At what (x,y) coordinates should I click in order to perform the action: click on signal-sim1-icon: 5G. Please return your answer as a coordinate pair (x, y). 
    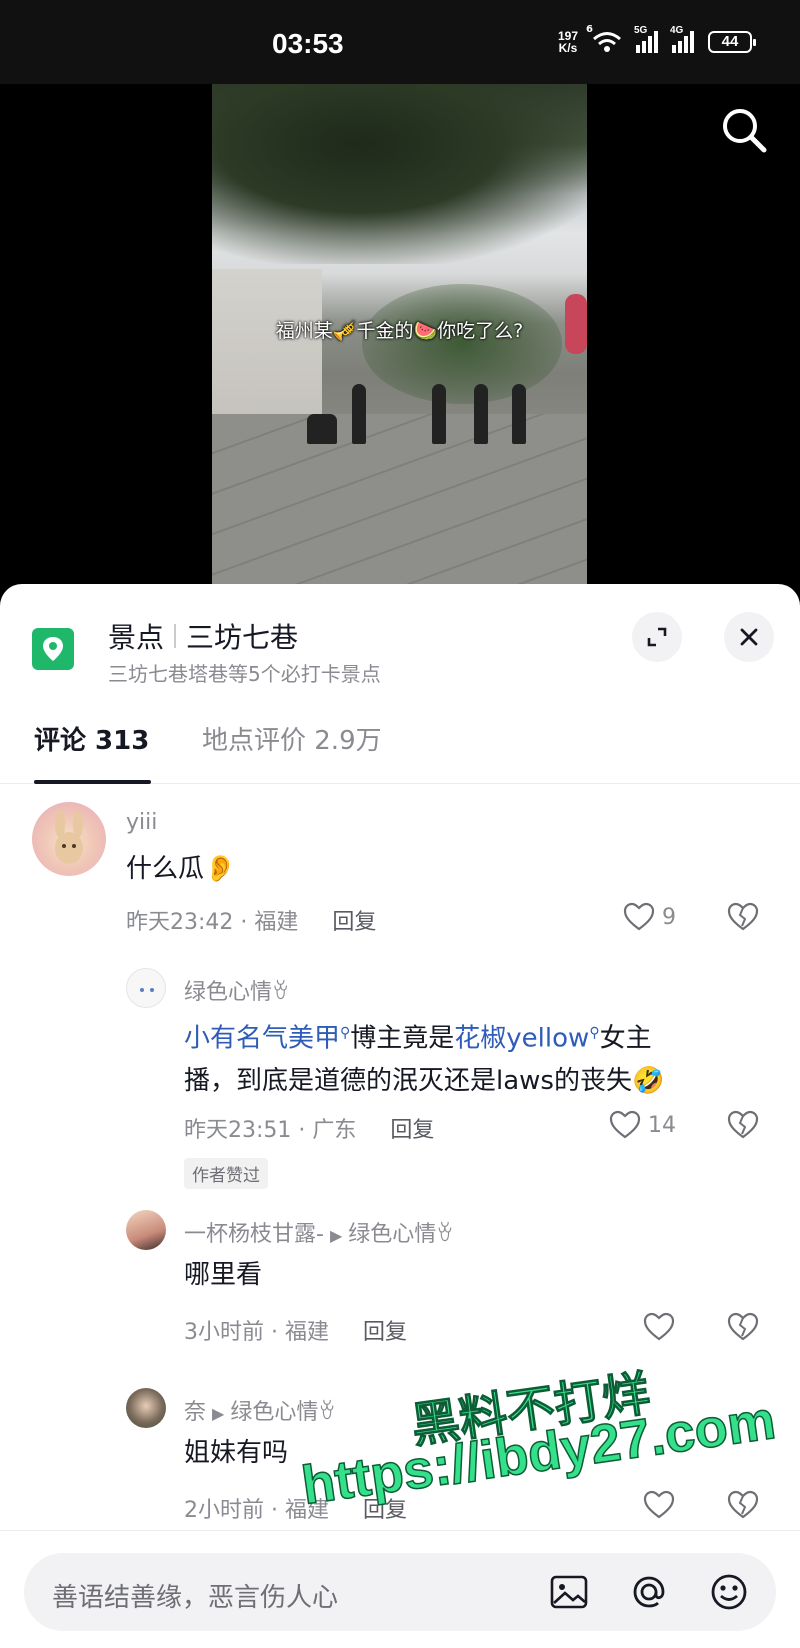
    Looking at the image, I should click on (646, 39).